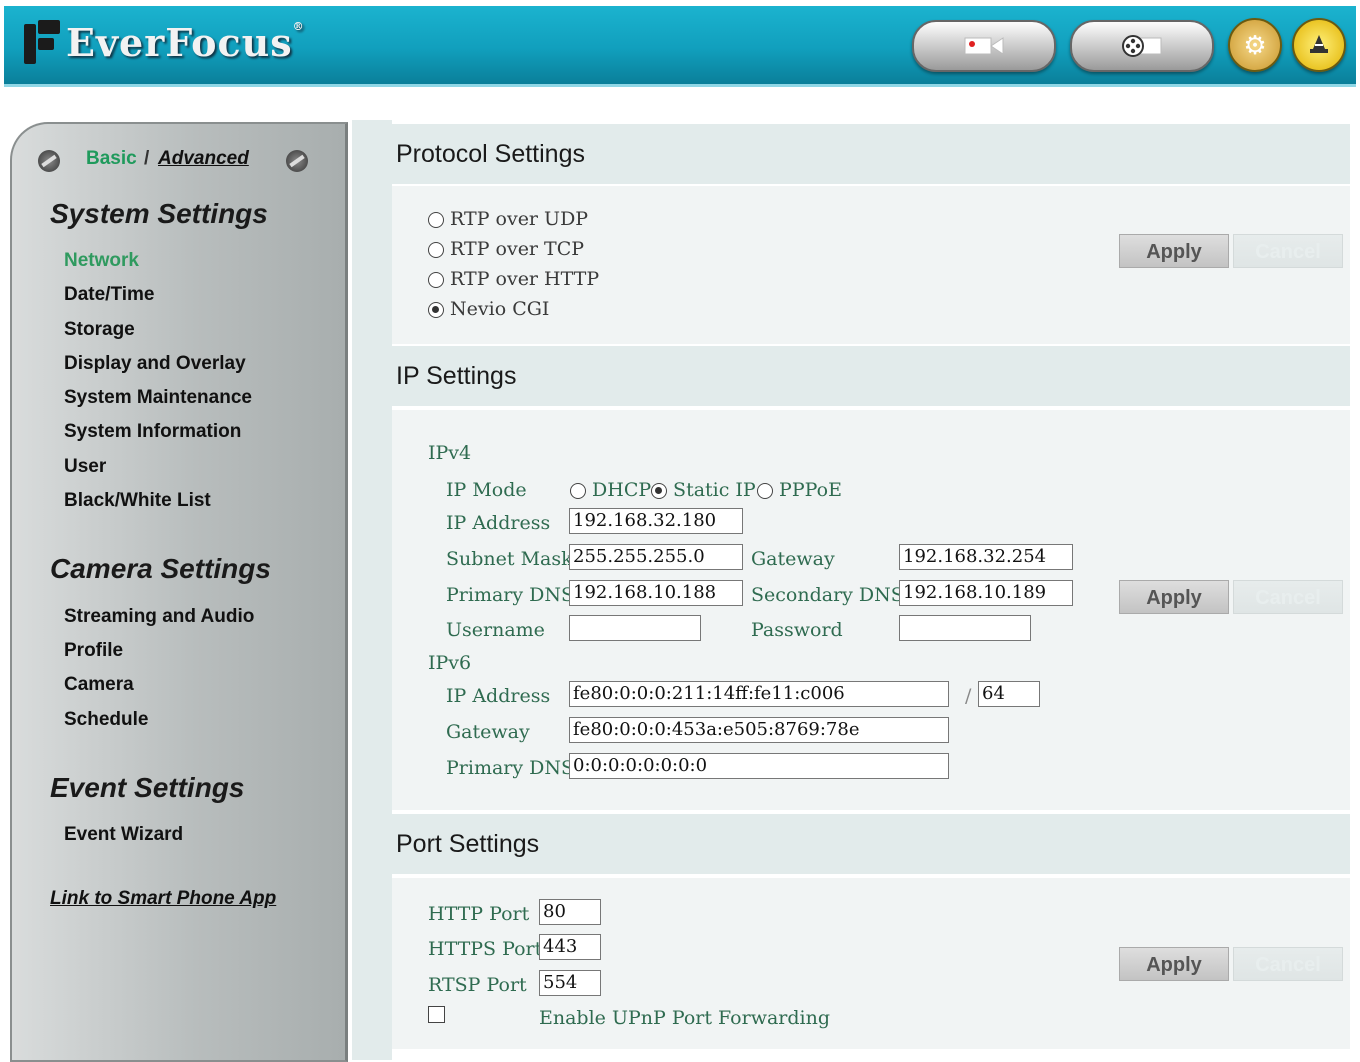 This screenshot has width=1360, height=1062. I want to click on rtsp-port-label: RTSP Port, so click(477, 985).